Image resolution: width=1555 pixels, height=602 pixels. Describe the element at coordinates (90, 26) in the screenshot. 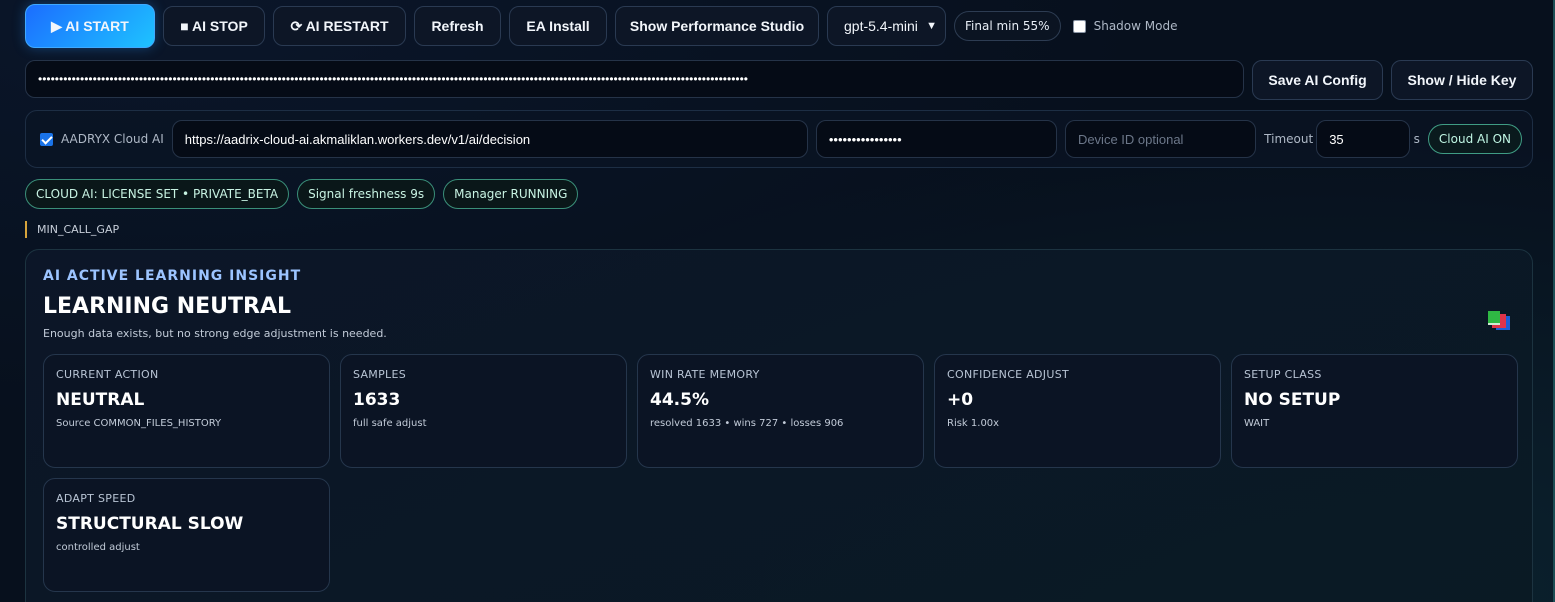

I see `ai-start-button: ▶ AI START` at that location.